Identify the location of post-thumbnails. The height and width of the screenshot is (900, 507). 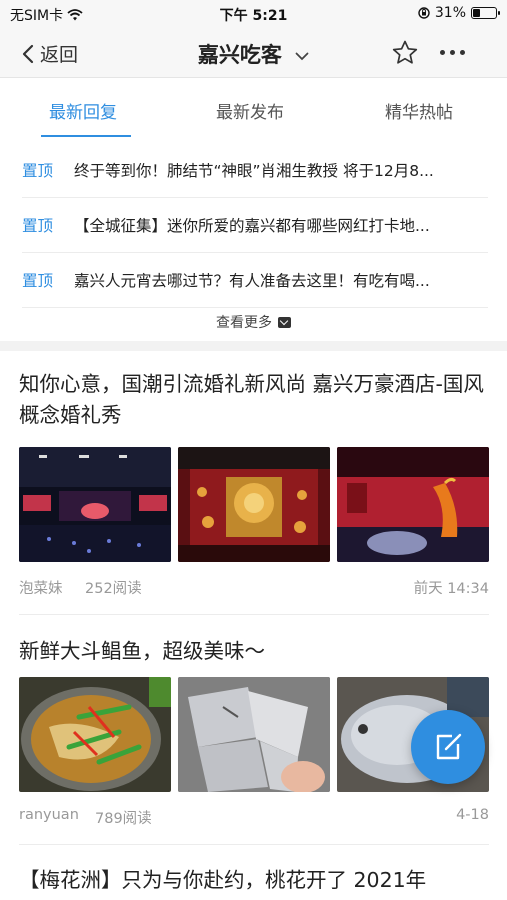
(254, 504).